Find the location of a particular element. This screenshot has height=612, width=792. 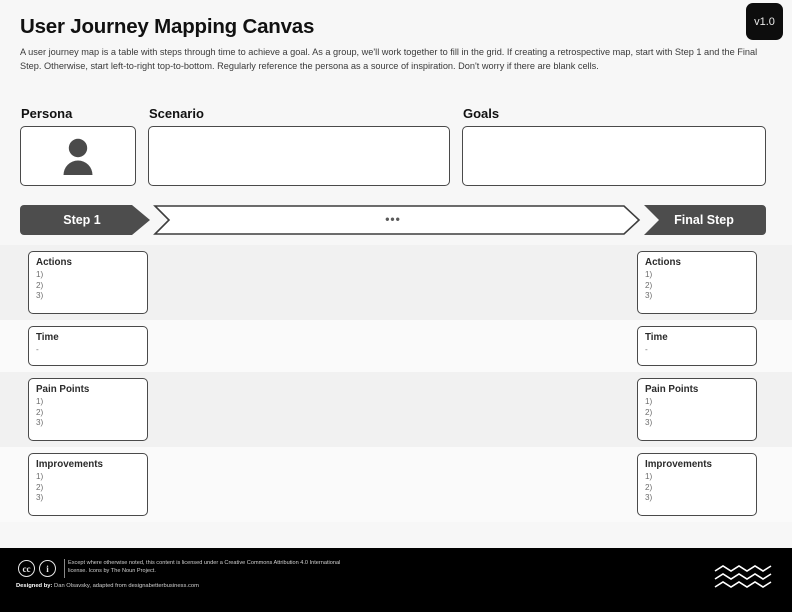

cell-improvements-step-1: Improvements 1) 2) 3) is located at coordinates (88, 484).